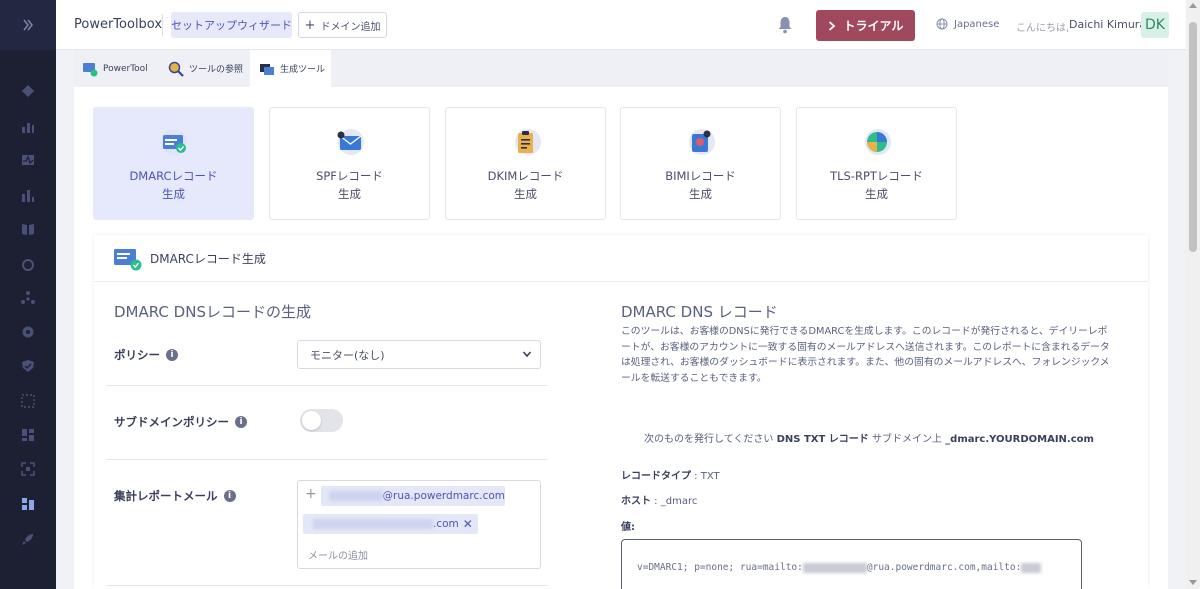 Image resolution: width=1200 pixels, height=589 pixels. I want to click on sidebar-toggle-button, so click(28, 25).